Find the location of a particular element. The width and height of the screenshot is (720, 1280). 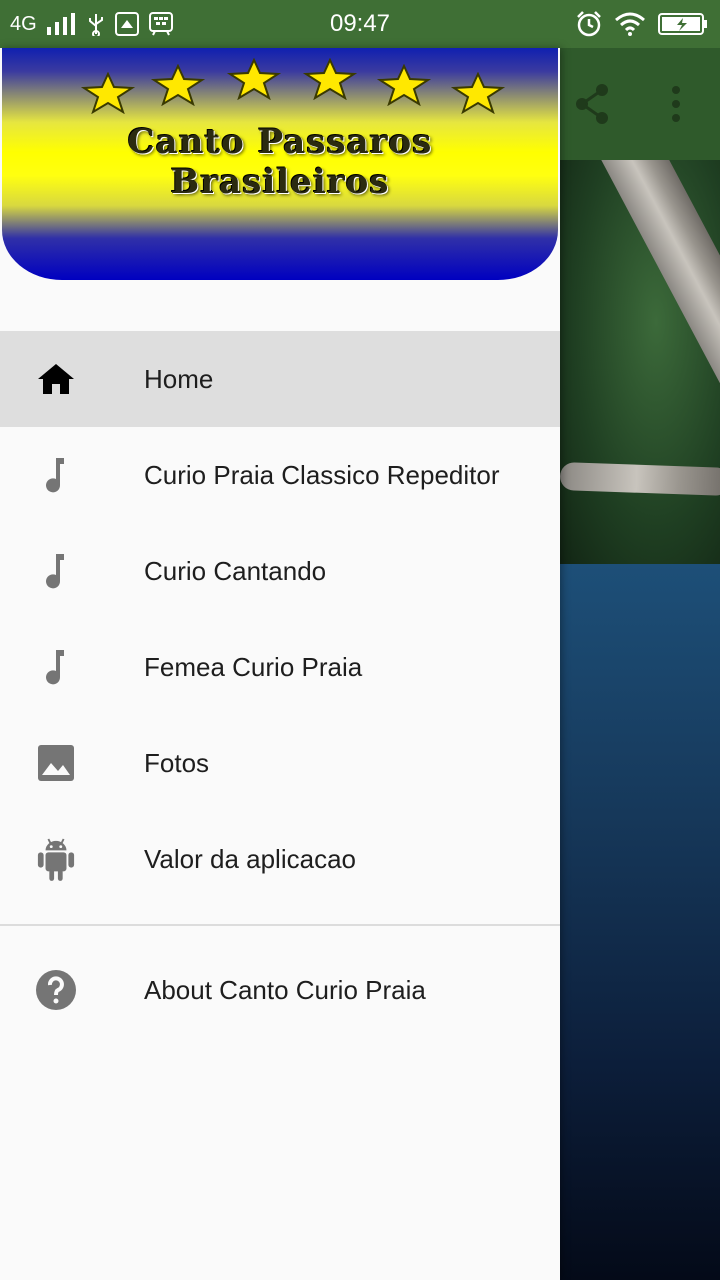

app-toolbar is located at coordinates (640, 104).